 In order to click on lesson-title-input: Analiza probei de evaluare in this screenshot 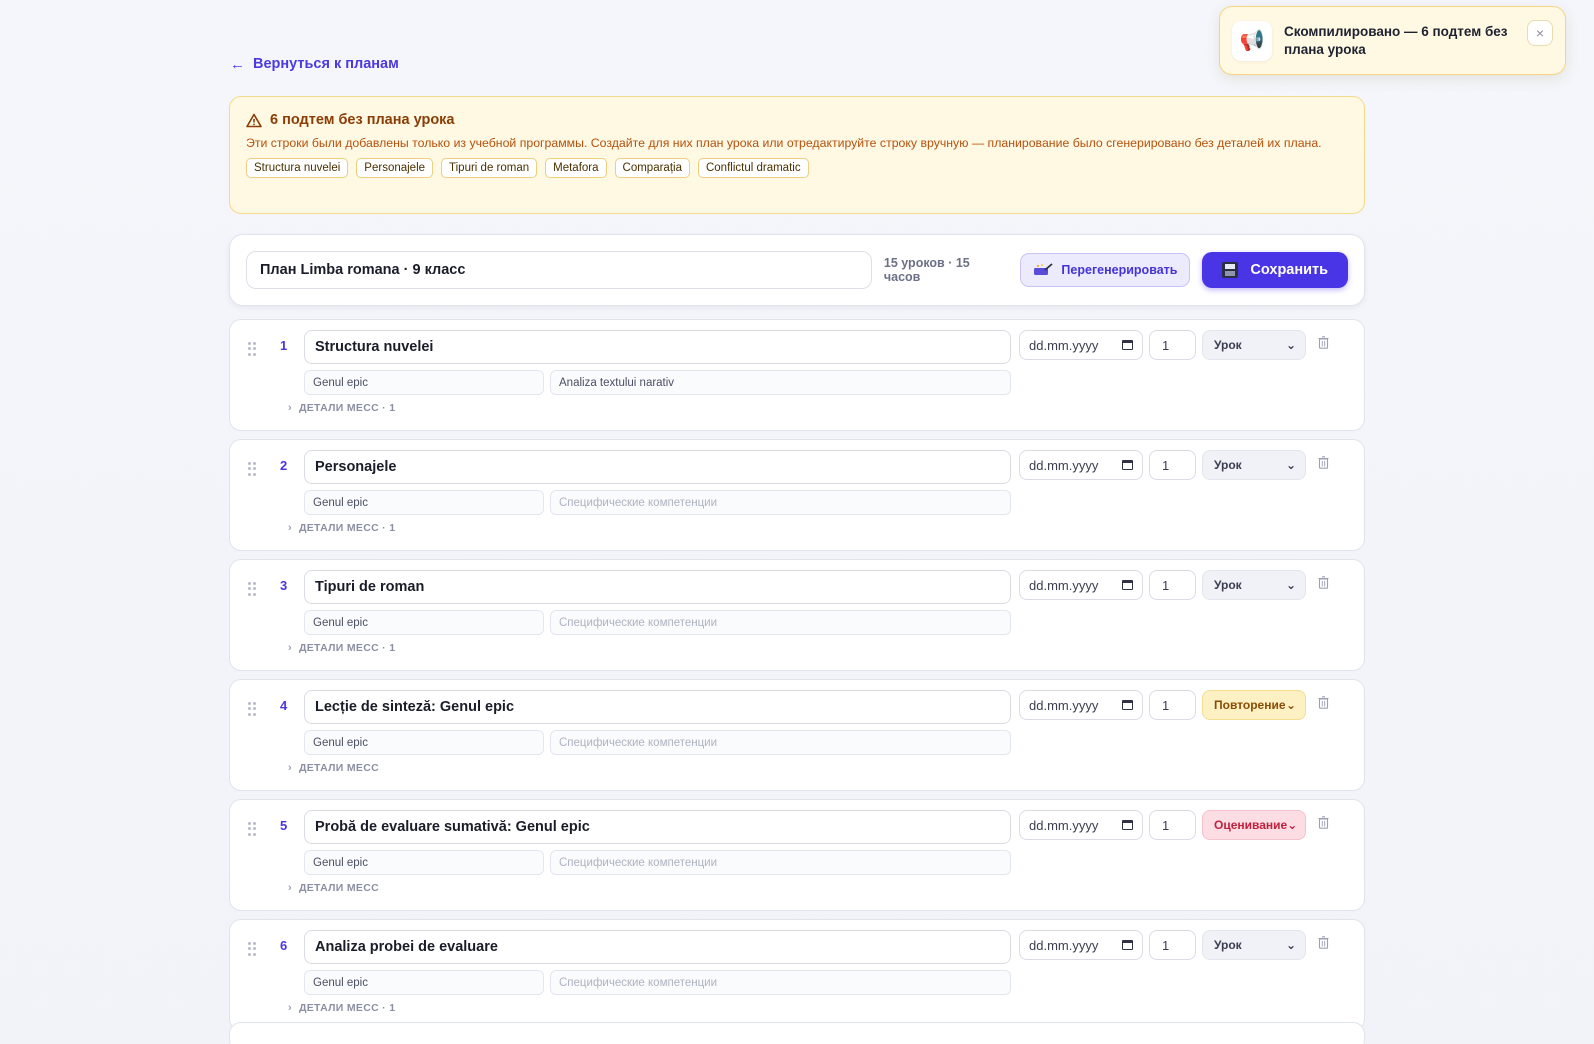, I will do `click(657, 947)`.